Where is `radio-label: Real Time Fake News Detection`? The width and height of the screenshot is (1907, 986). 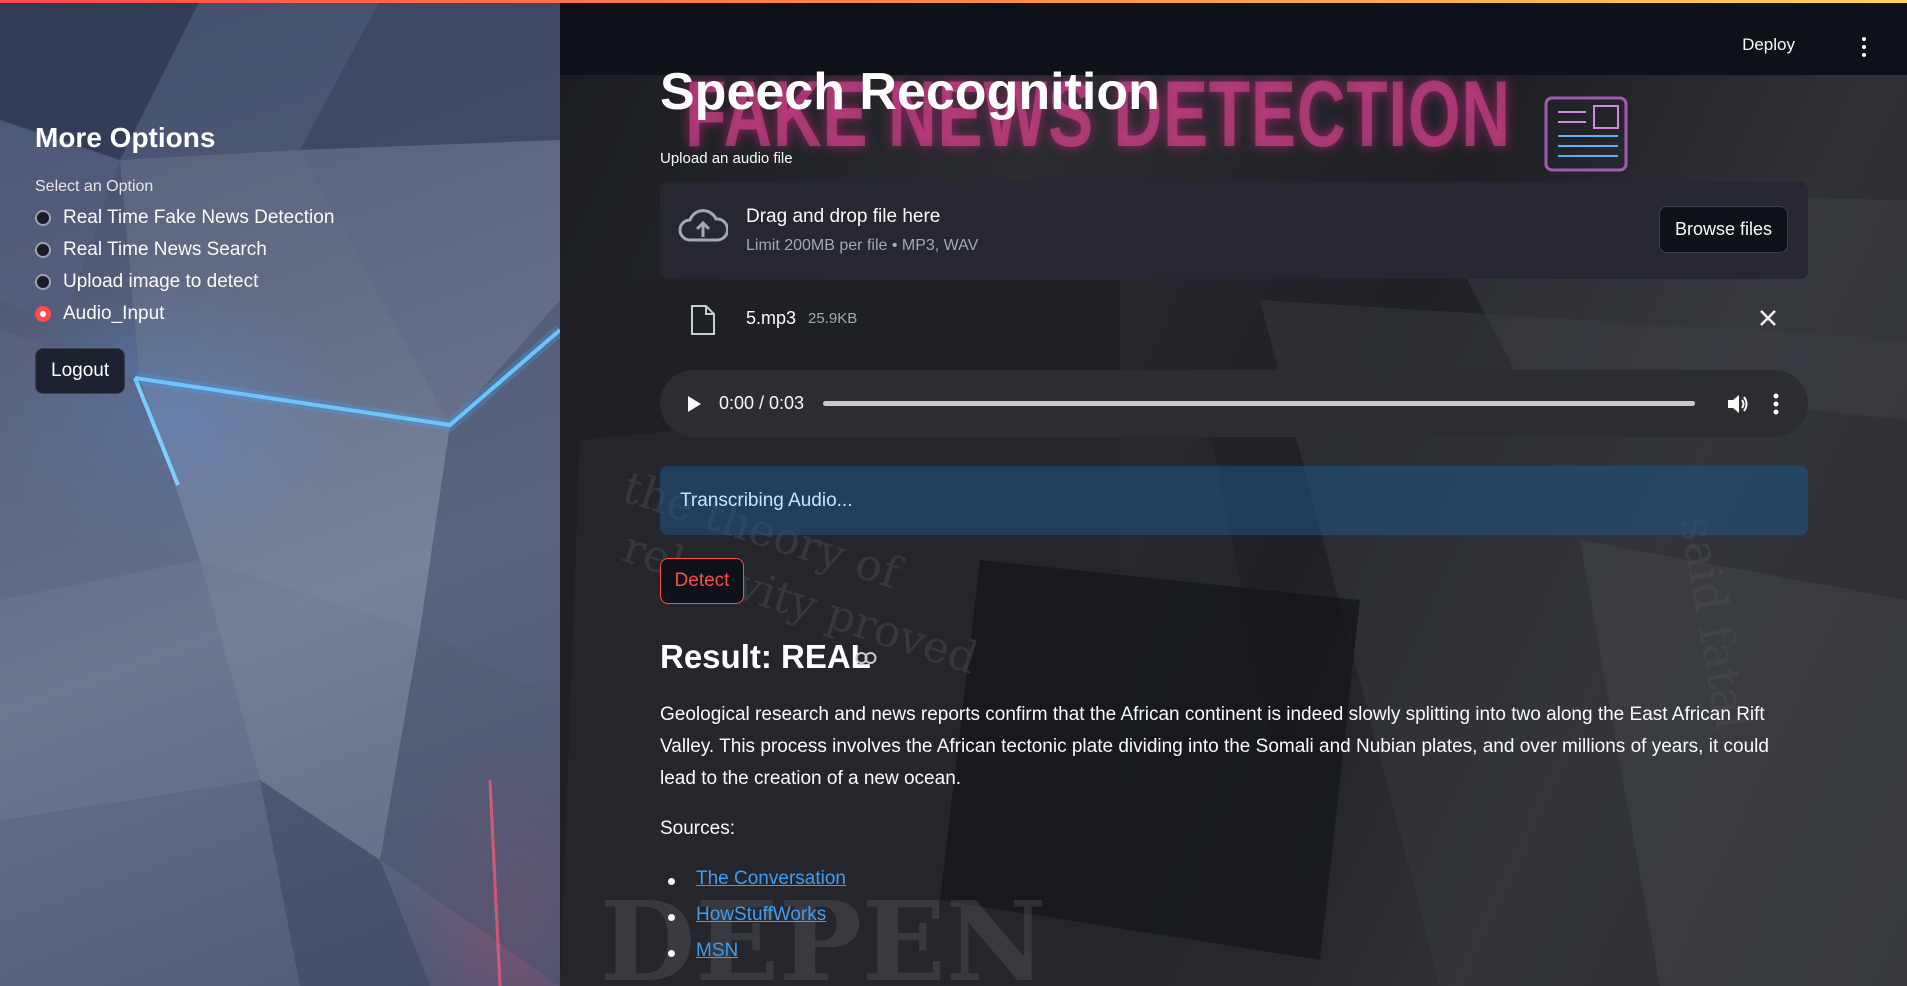
radio-label: Real Time Fake News Detection is located at coordinates (199, 217).